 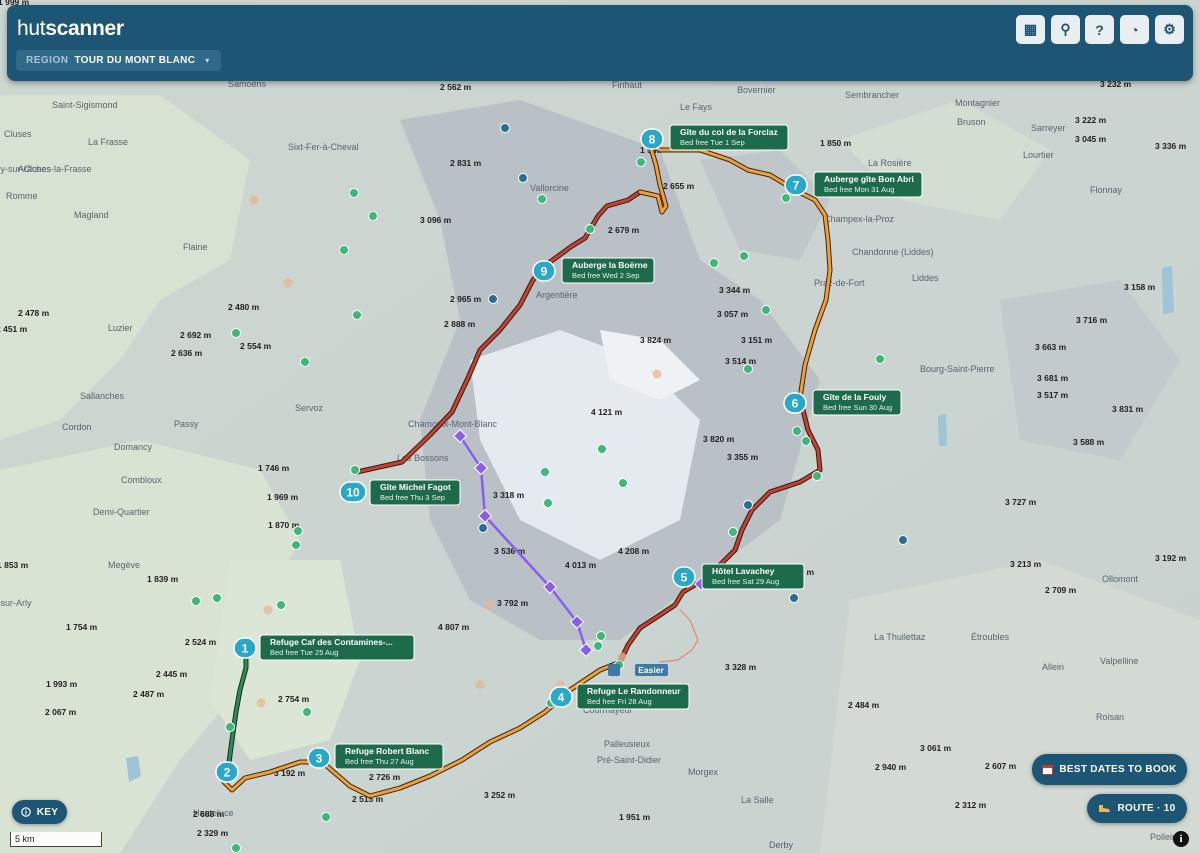 I want to click on place-label: Palleusieux, so click(x=627, y=744).